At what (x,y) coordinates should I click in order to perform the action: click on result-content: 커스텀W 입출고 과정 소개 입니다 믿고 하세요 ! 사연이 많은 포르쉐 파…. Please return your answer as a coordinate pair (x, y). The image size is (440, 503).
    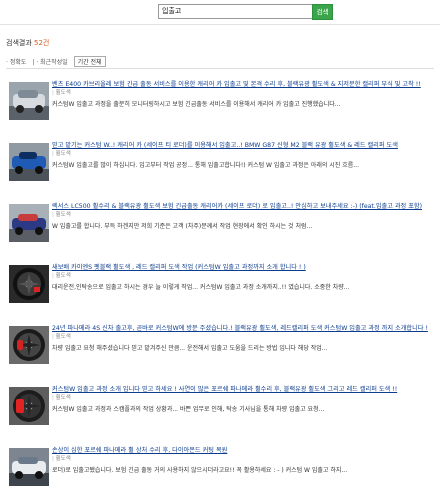
    Looking at the image, I should click on (244, 399).